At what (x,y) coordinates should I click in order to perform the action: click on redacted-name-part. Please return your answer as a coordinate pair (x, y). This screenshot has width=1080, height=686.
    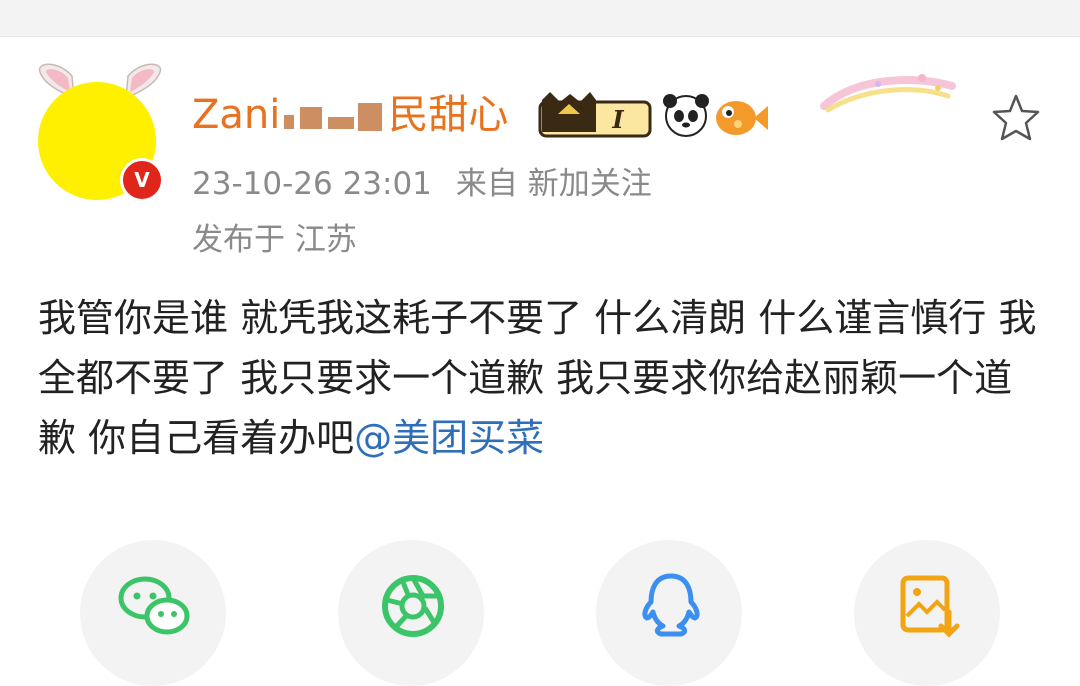
    Looking at the image, I should click on (334, 117).